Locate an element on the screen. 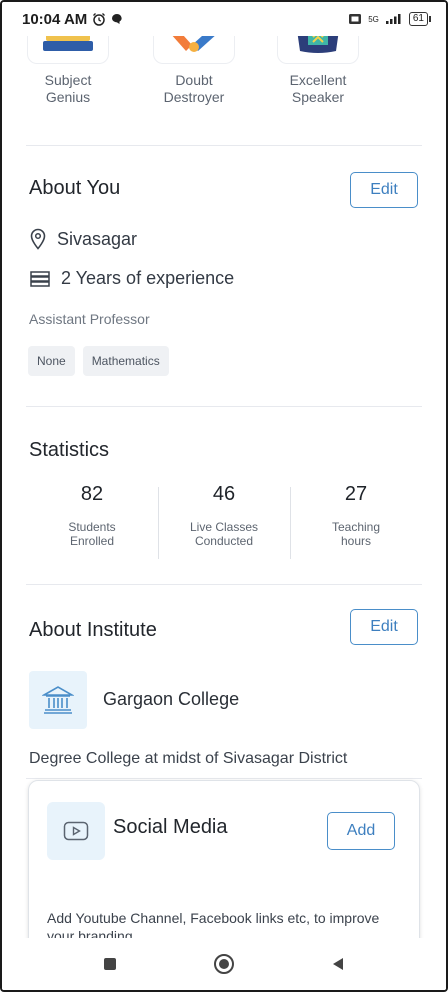  experience-row: 2 Years of experience is located at coordinates (131, 278).